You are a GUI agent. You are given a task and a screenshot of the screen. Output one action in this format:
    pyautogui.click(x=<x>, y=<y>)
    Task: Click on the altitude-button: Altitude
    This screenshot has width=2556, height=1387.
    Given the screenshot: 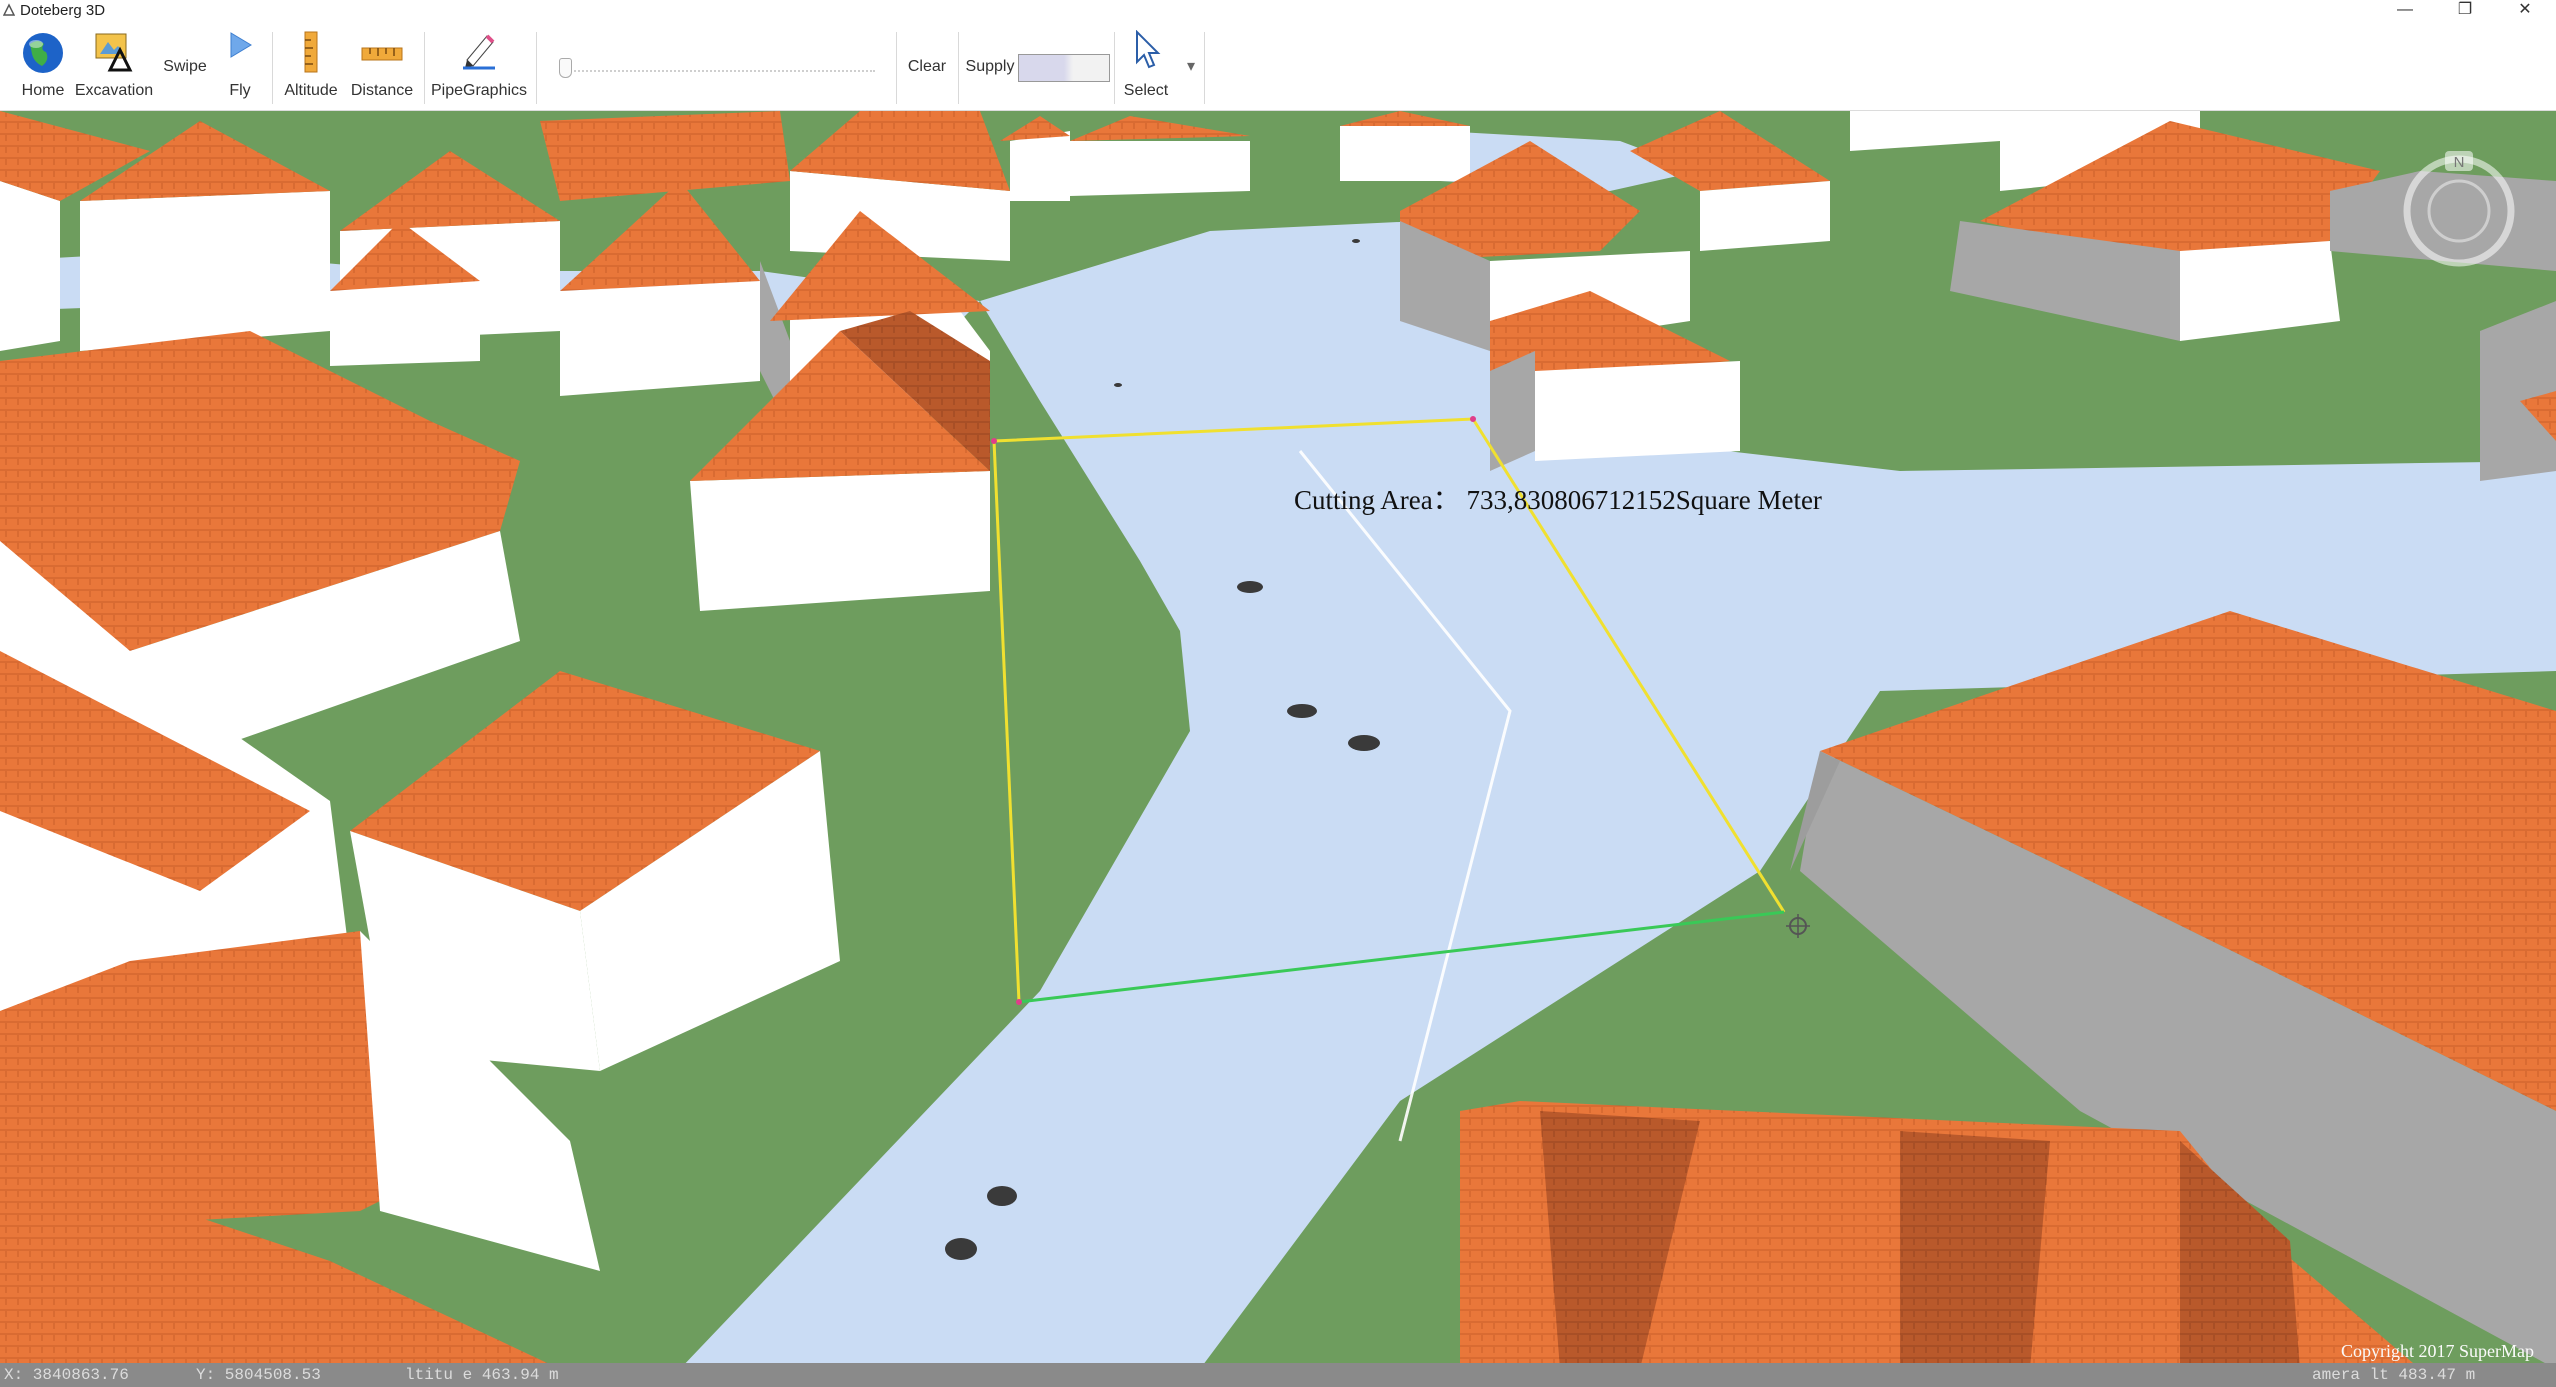 What is the action you would take?
    pyautogui.click(x=311, y=66)
    